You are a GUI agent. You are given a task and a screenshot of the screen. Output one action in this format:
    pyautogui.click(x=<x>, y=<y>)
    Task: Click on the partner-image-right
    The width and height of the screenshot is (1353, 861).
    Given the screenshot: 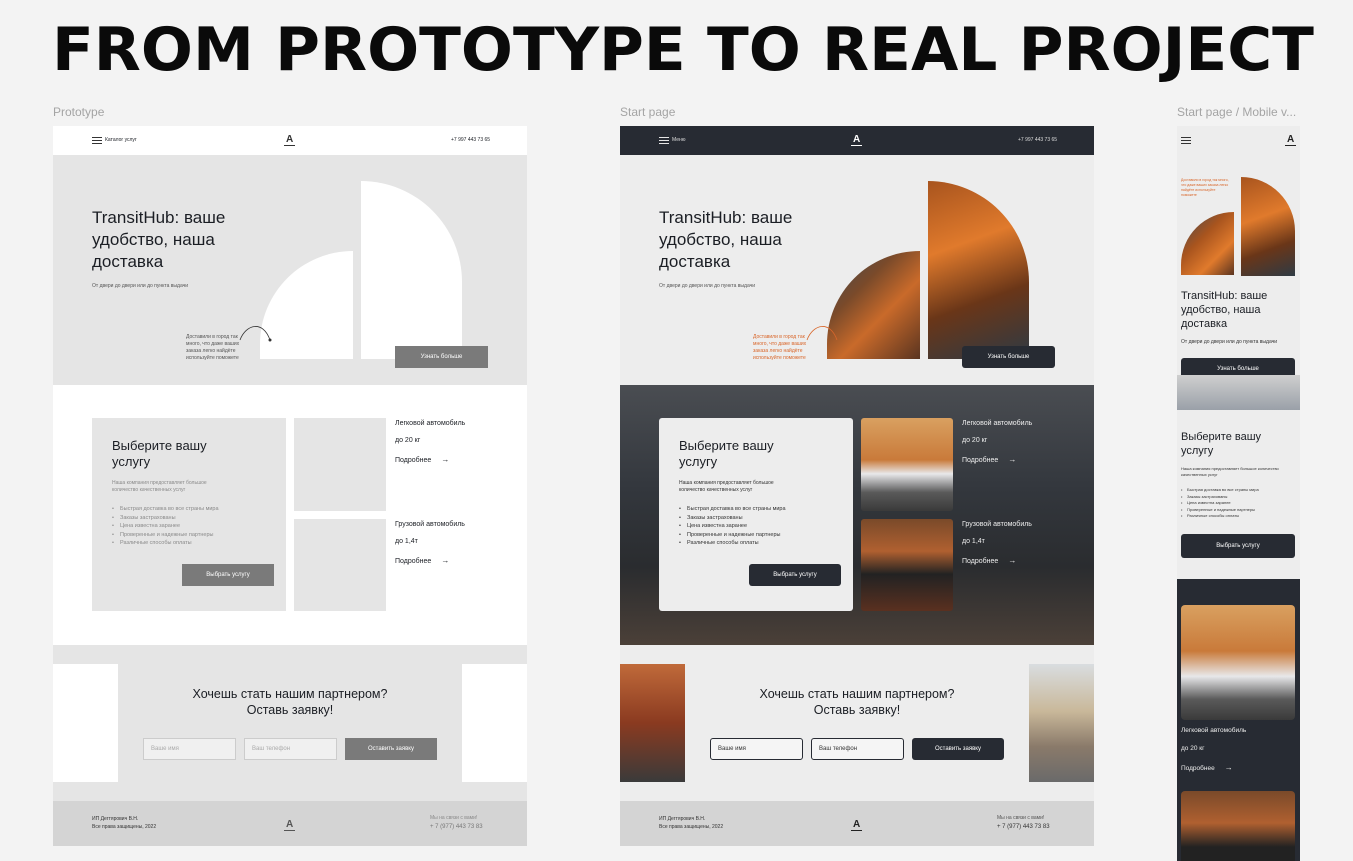 What is the action you would take?
    pyautogui.click(x=494, y=723)
    